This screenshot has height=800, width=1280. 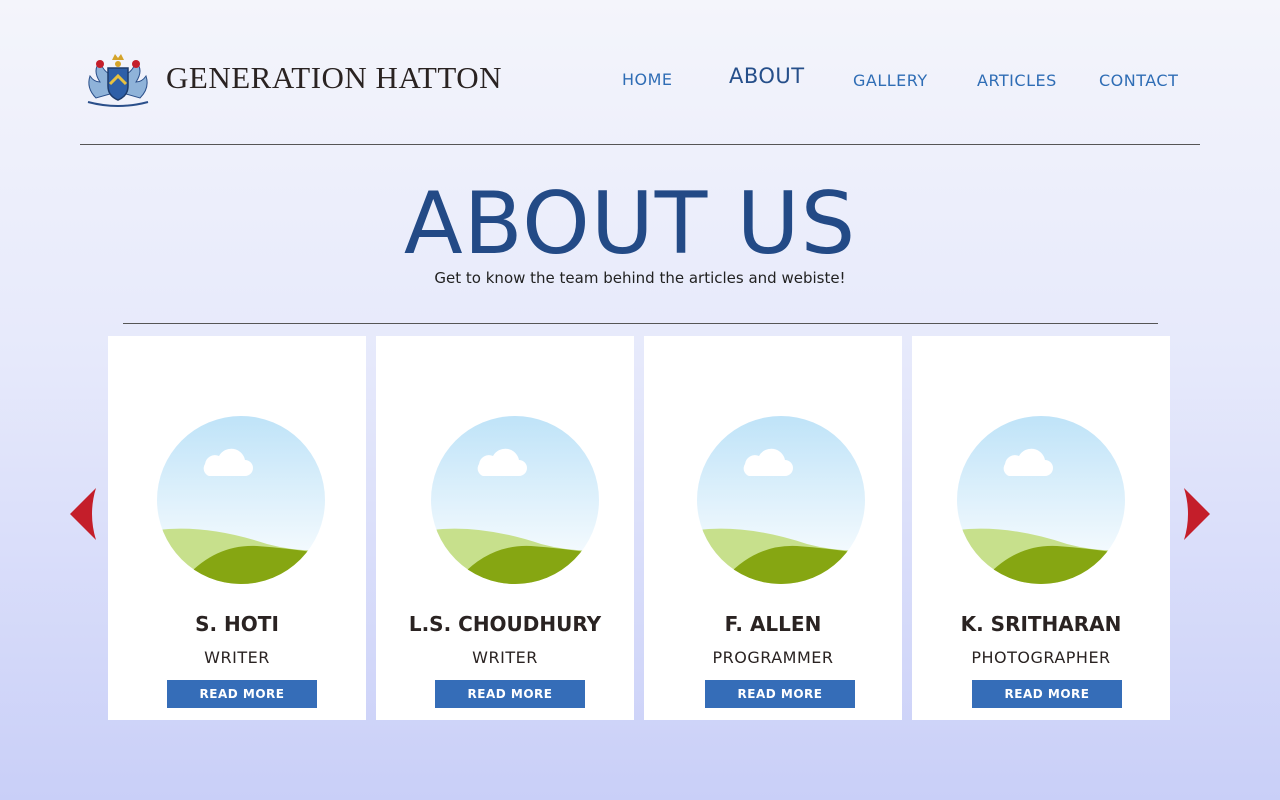 I want to click on carousel-prev-arrow-icon, so click(x=83, y=514).